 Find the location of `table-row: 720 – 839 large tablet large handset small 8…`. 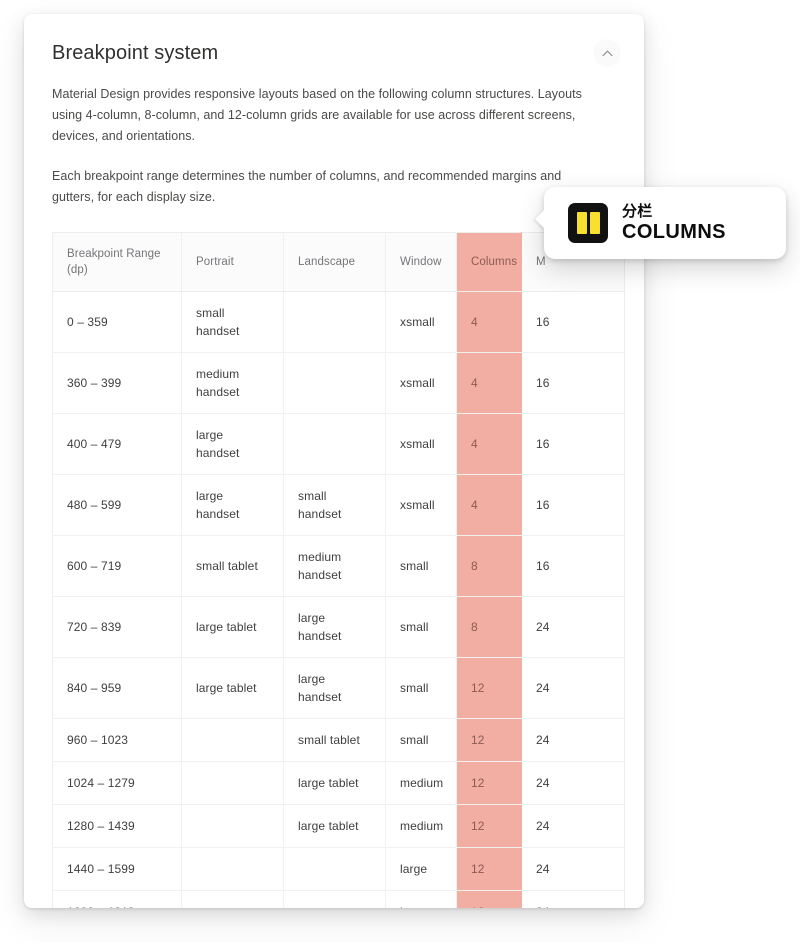

table-row: 720 – 839 large tablet large handset small 8… is located at coordinates (338, 627).